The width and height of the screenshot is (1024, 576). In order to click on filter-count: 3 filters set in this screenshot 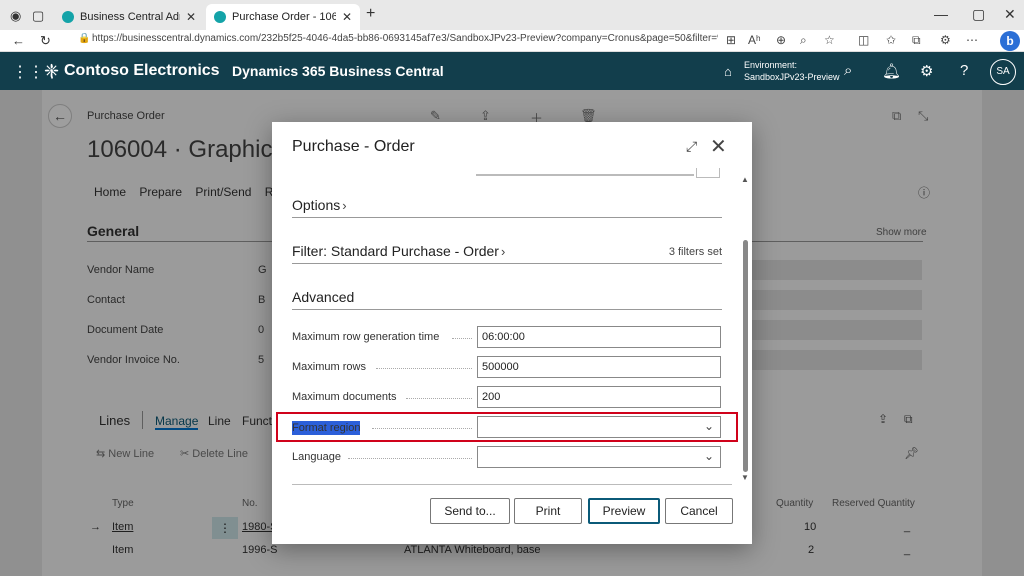, I will do `click(695, 252)`.